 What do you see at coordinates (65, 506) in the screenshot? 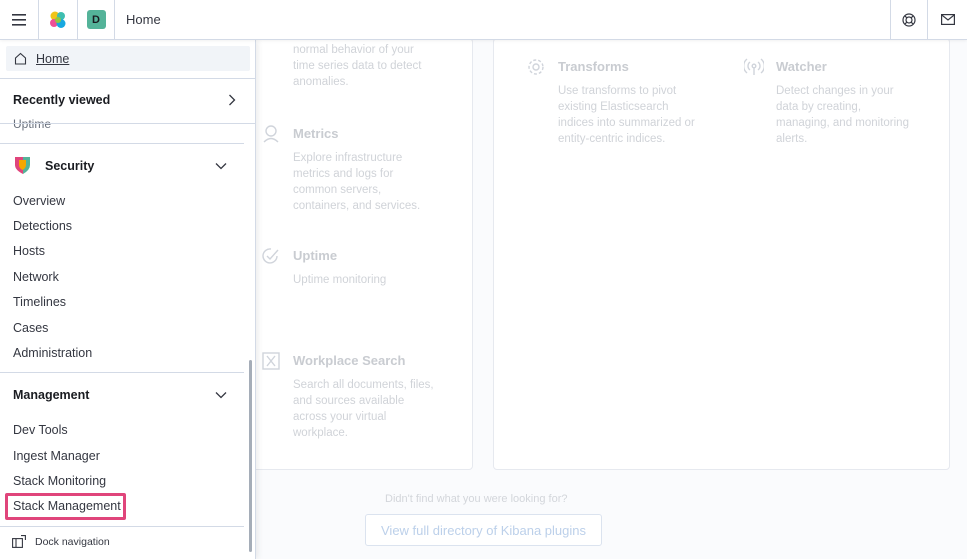
I see `stack-management-highlight` at bounding box center [65, 506].